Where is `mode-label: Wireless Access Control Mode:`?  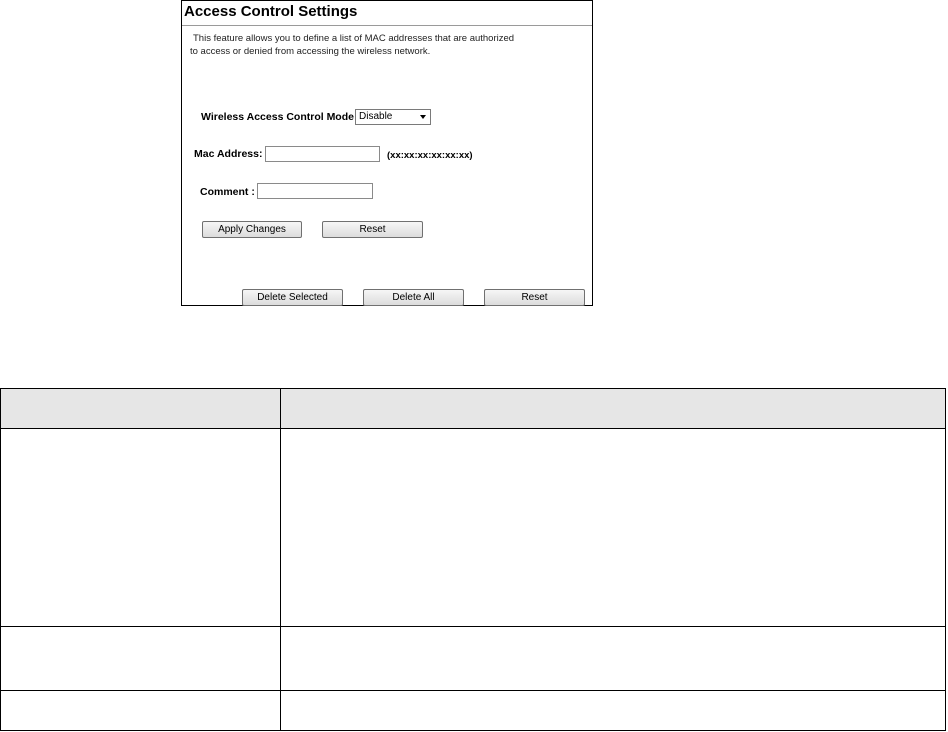
mode-label: Wireless Access Control Mode: is located at coordinates (279, 117).